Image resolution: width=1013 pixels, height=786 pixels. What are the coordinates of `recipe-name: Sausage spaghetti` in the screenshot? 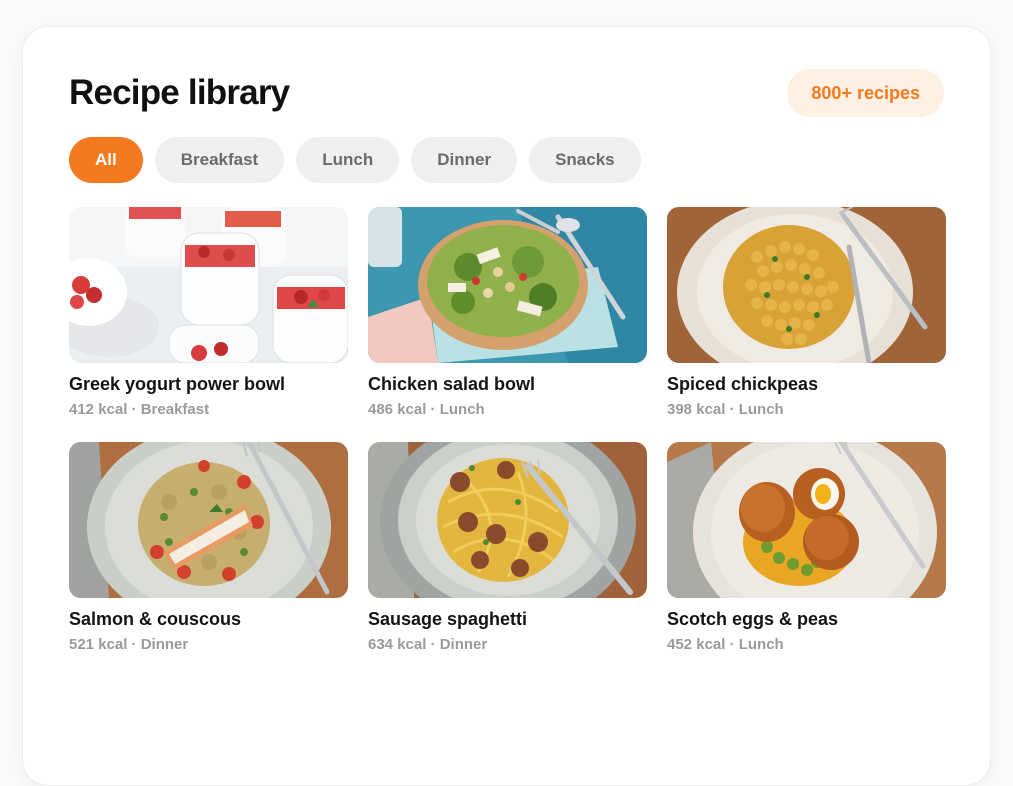 It's located at (448, 619).